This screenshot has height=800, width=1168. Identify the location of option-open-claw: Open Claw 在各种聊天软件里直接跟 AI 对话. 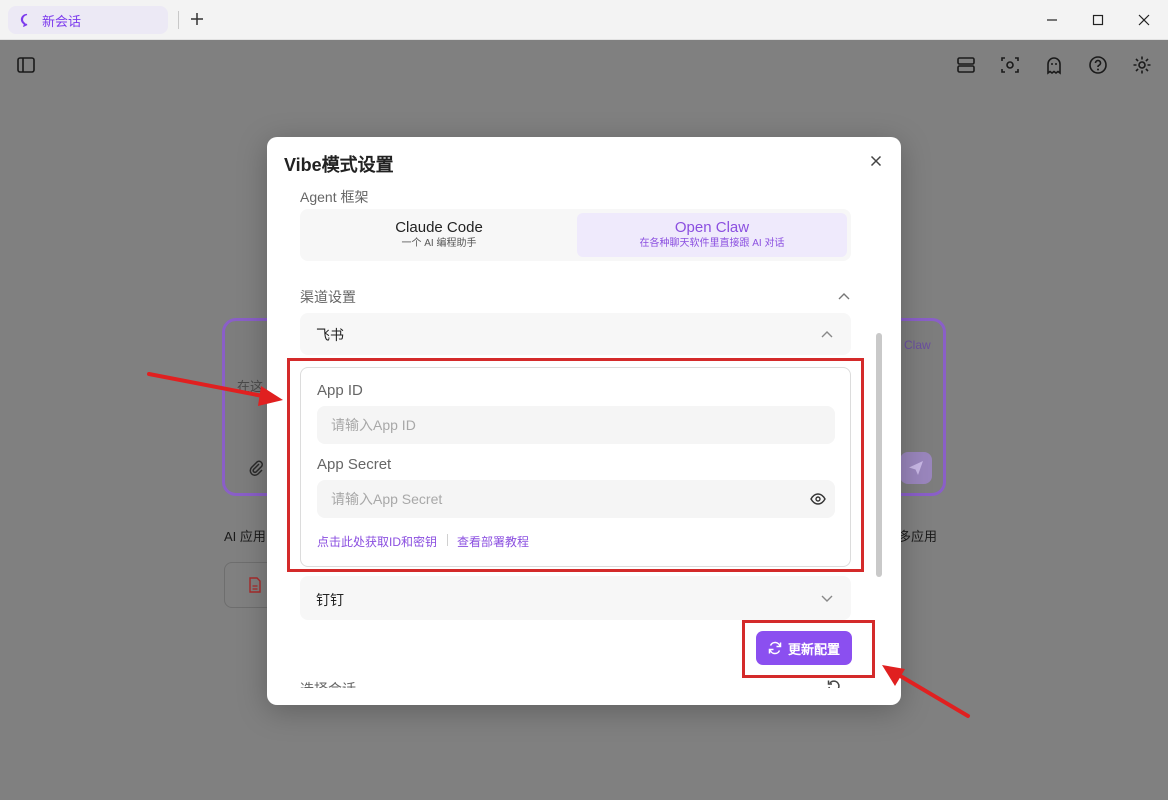
(712, 235).